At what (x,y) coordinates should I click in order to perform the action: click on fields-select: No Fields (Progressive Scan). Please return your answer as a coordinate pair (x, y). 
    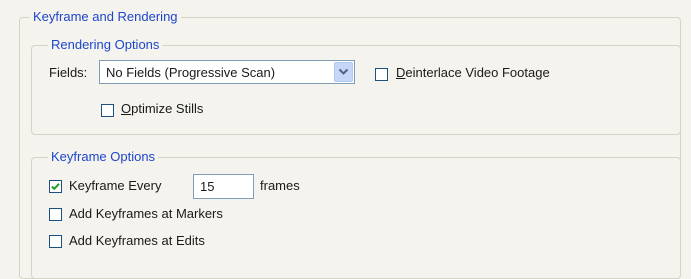
    Looking at the image, I should click on (227, 72).